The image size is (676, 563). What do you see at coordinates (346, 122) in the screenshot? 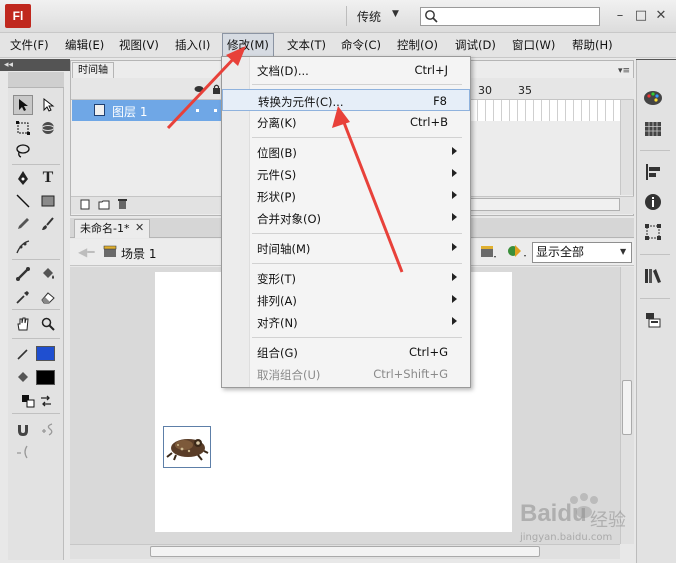
I see `menu-item-break-apart: 分离(K) Ctrl+B` at bounding box center [346, 122].